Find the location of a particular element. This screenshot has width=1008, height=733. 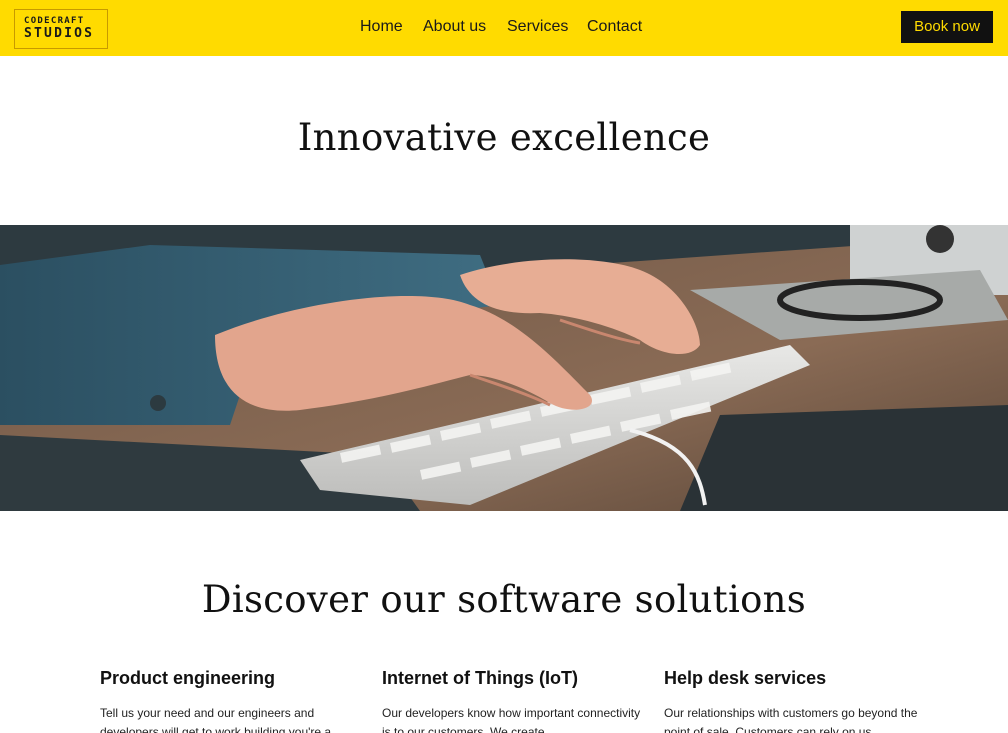

nav-about-us: About us is located at coordinates (454, 27).